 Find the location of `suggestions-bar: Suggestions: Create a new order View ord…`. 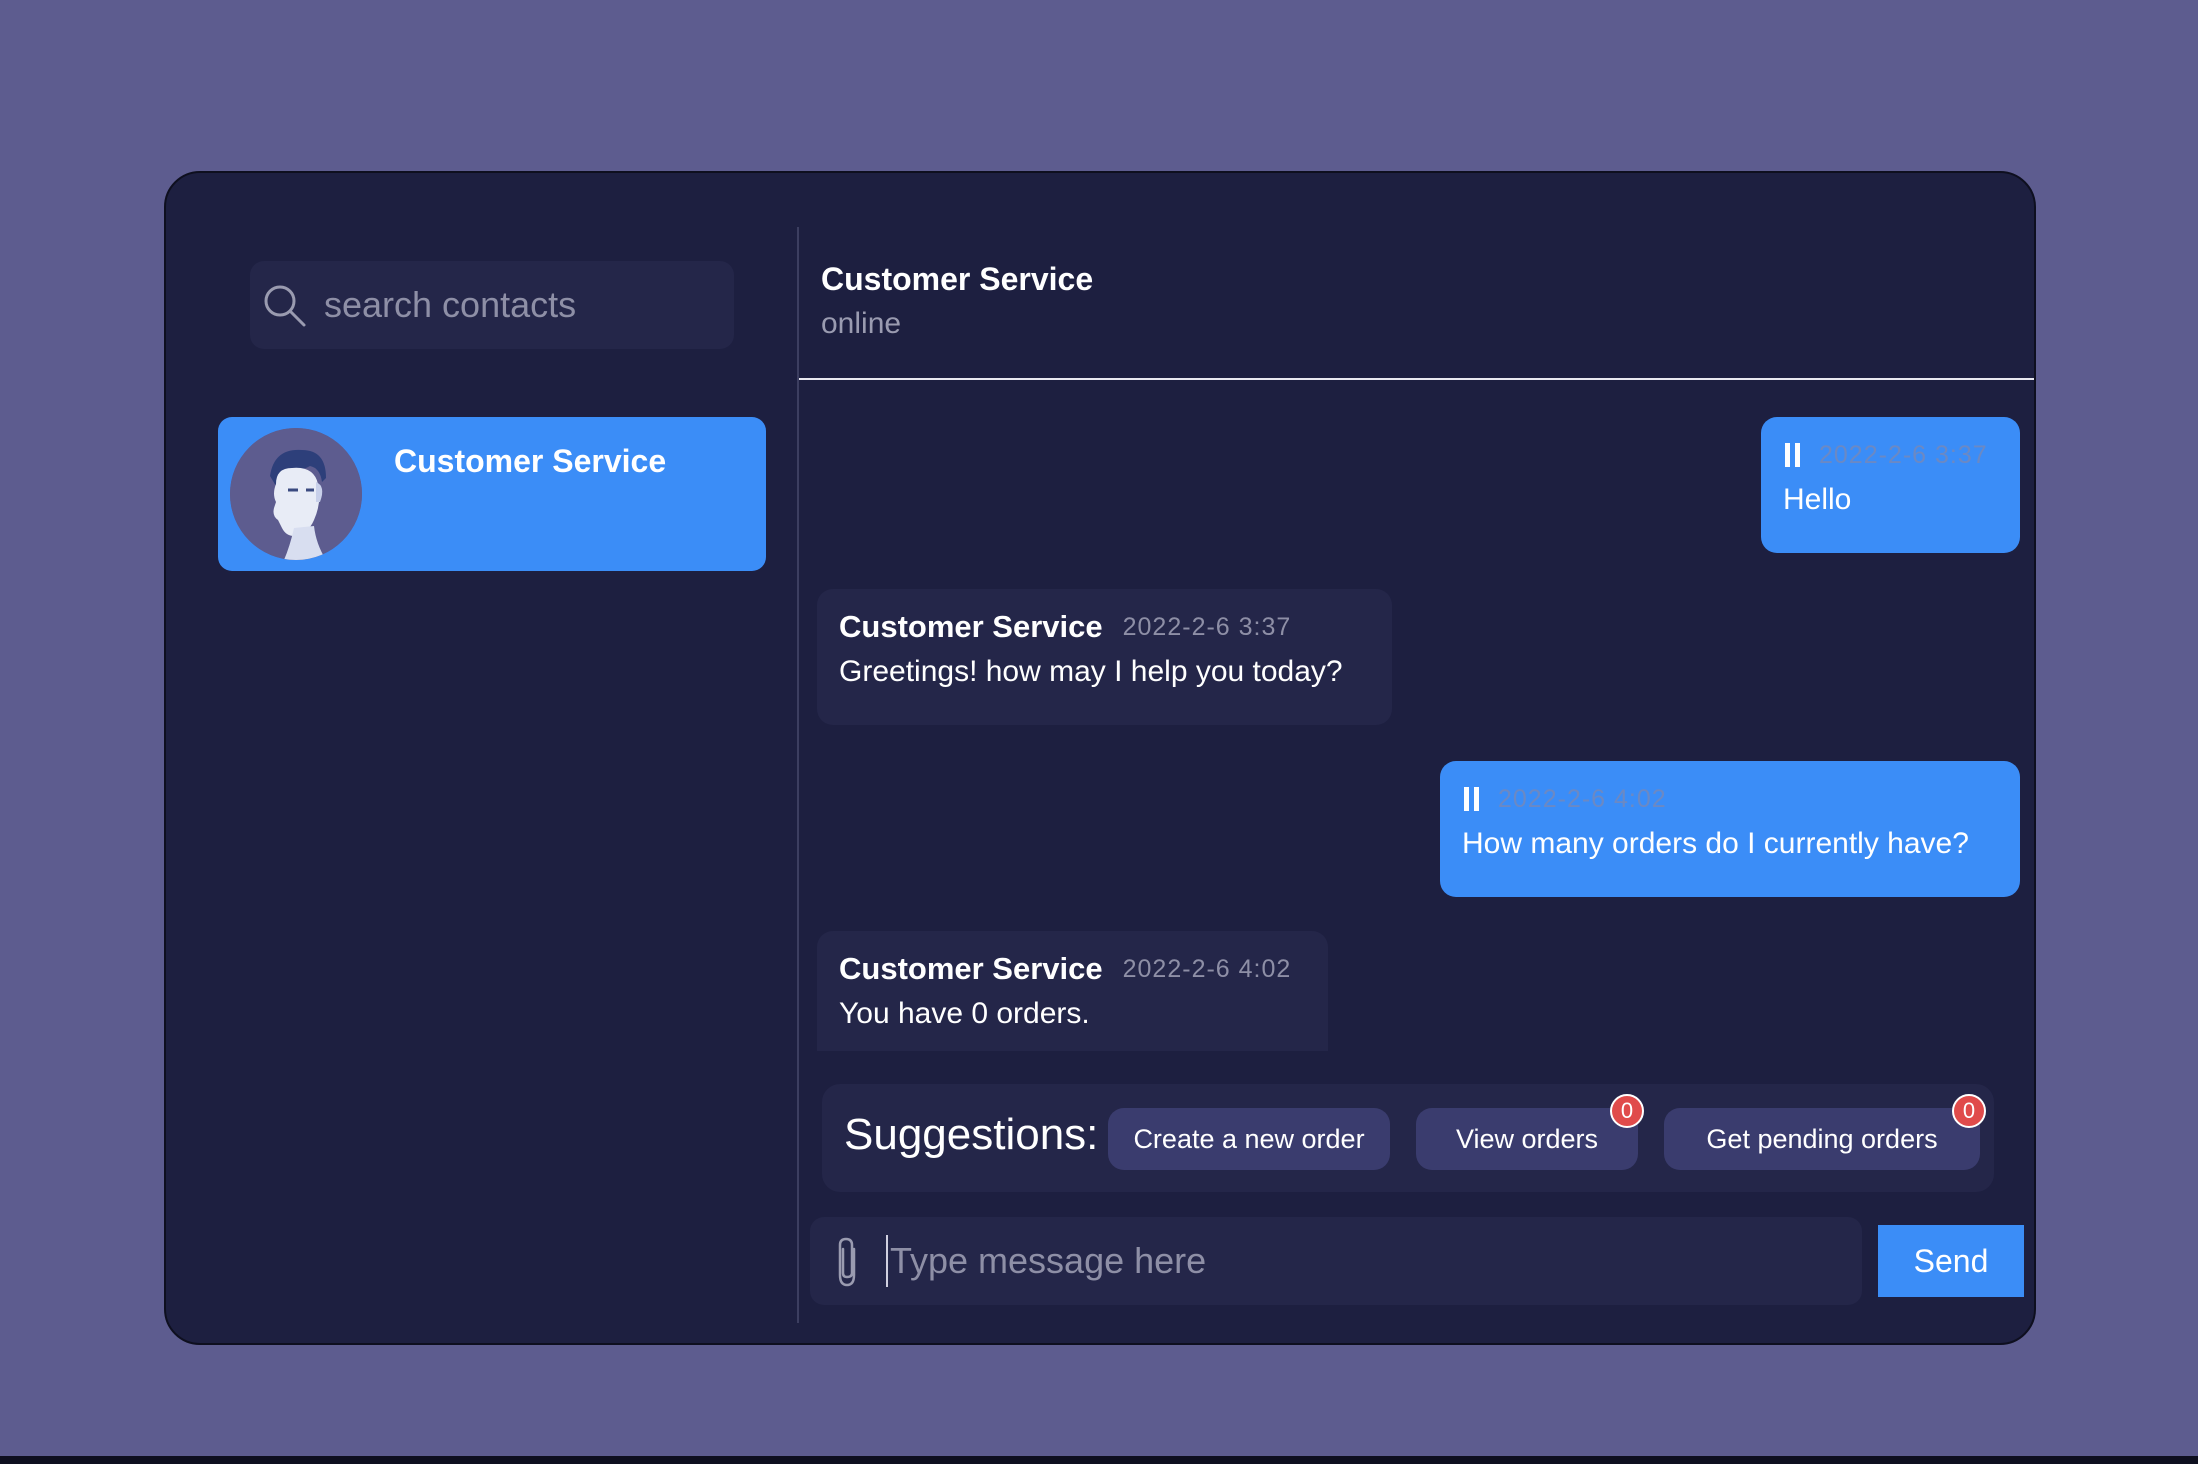

suggestions-bar: Suggestions: Create a new order View ord… is located at coordinates (1408, 1138).